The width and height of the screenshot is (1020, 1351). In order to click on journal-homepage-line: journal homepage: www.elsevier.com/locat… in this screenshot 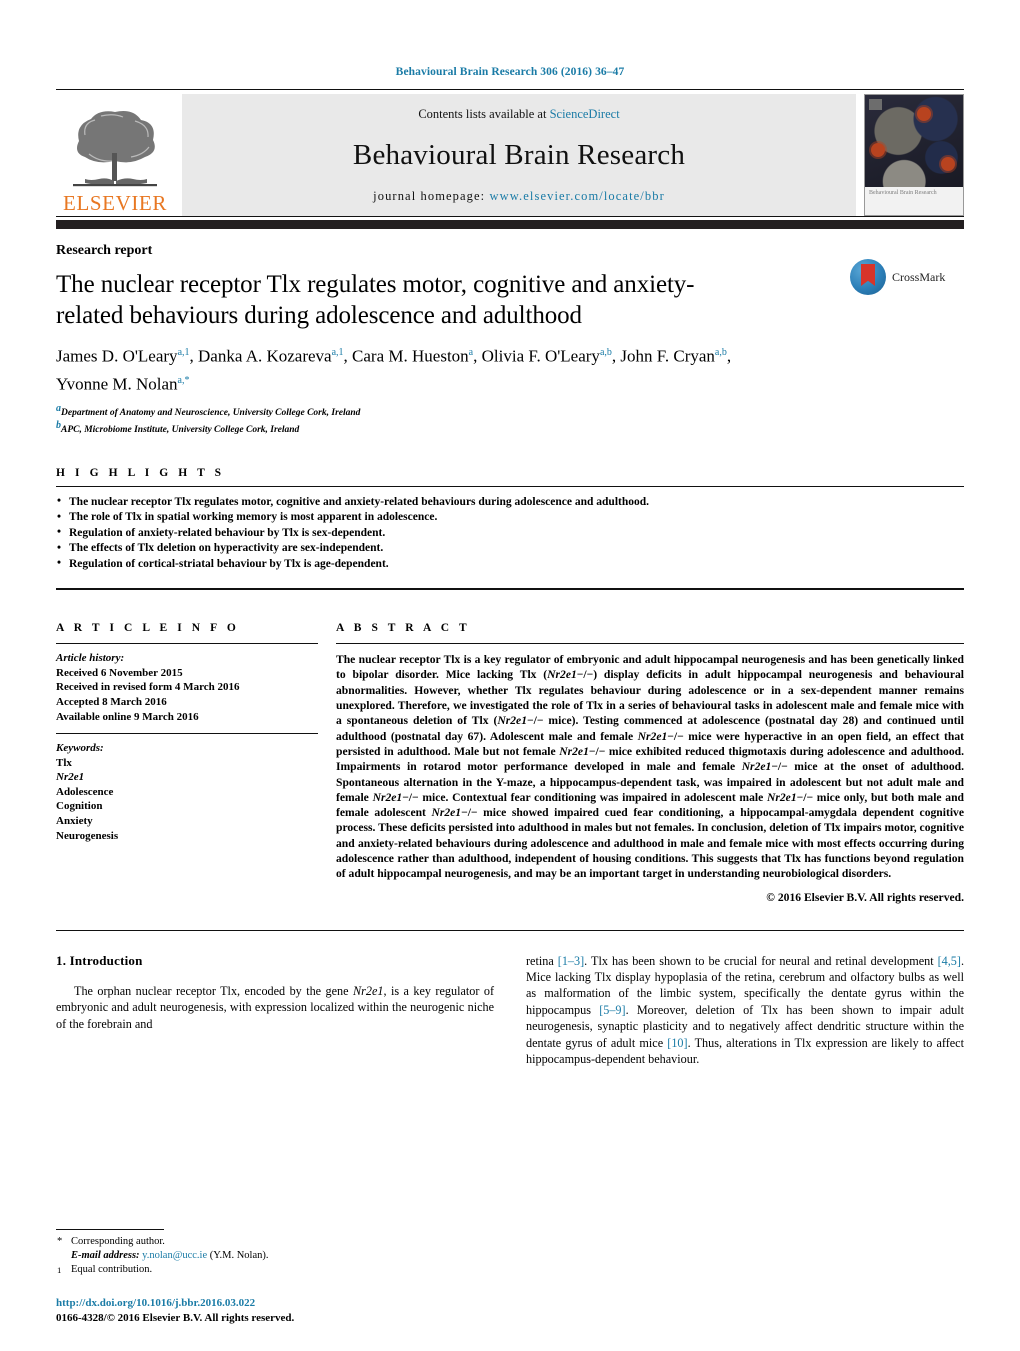, I will do `click(519, 196)`.